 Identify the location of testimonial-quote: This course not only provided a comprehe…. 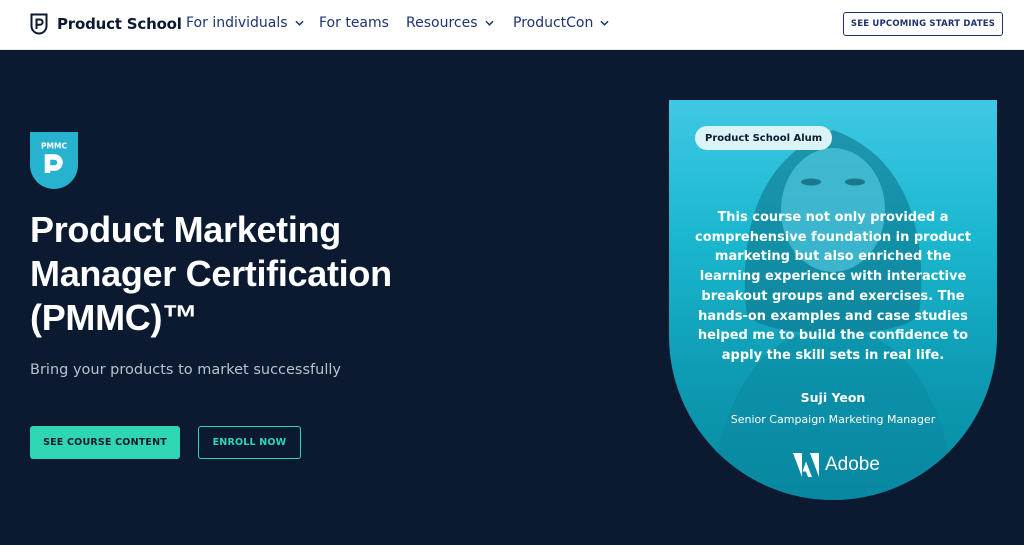
(833, 286).